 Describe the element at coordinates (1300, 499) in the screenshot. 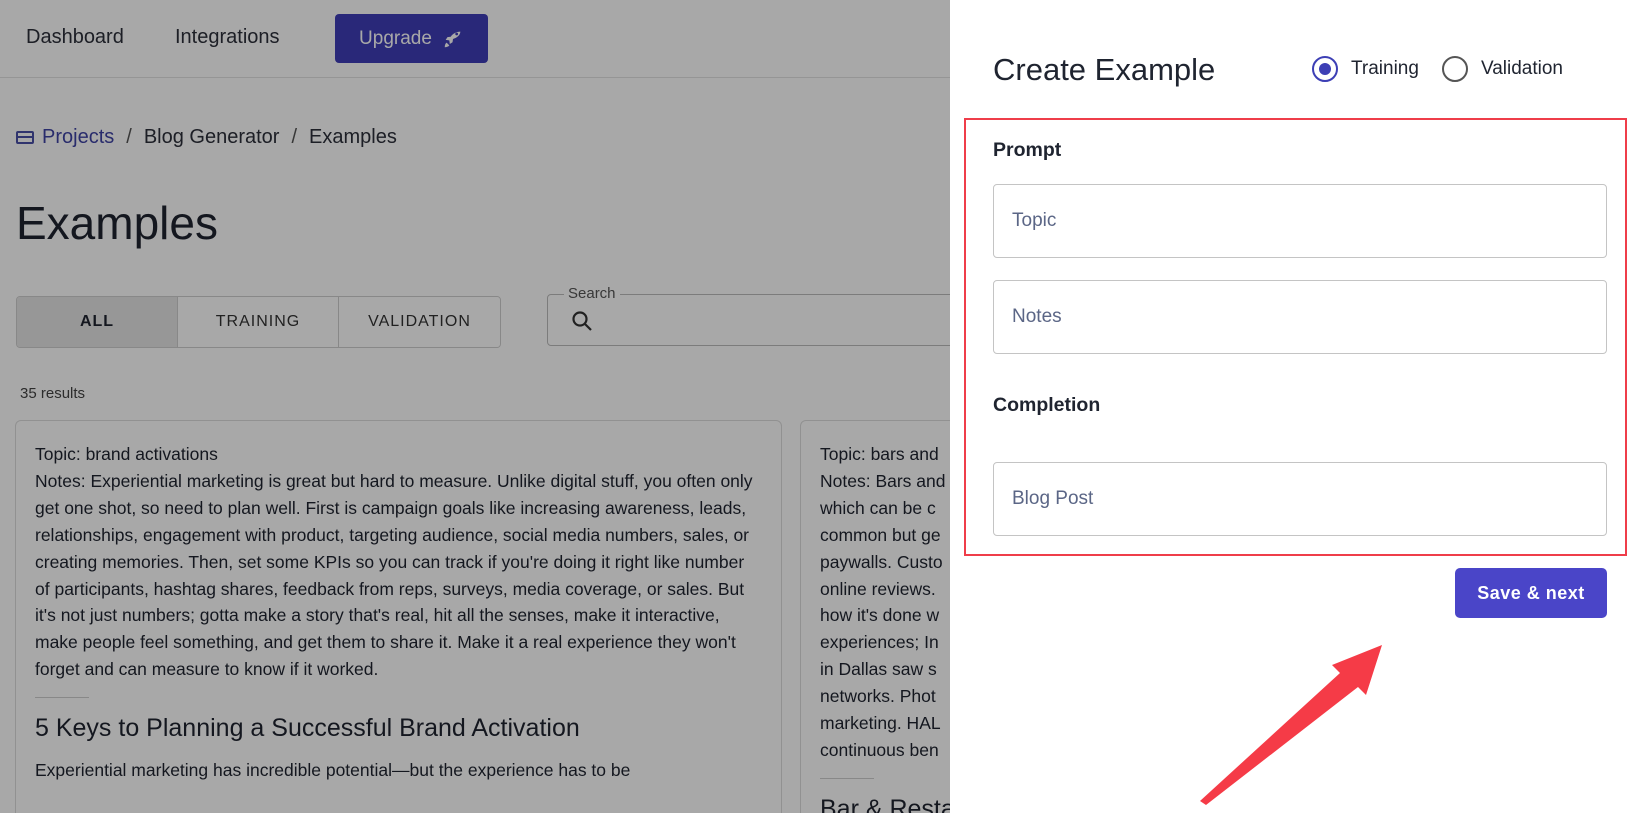

I see `blog-post-input` at that location.